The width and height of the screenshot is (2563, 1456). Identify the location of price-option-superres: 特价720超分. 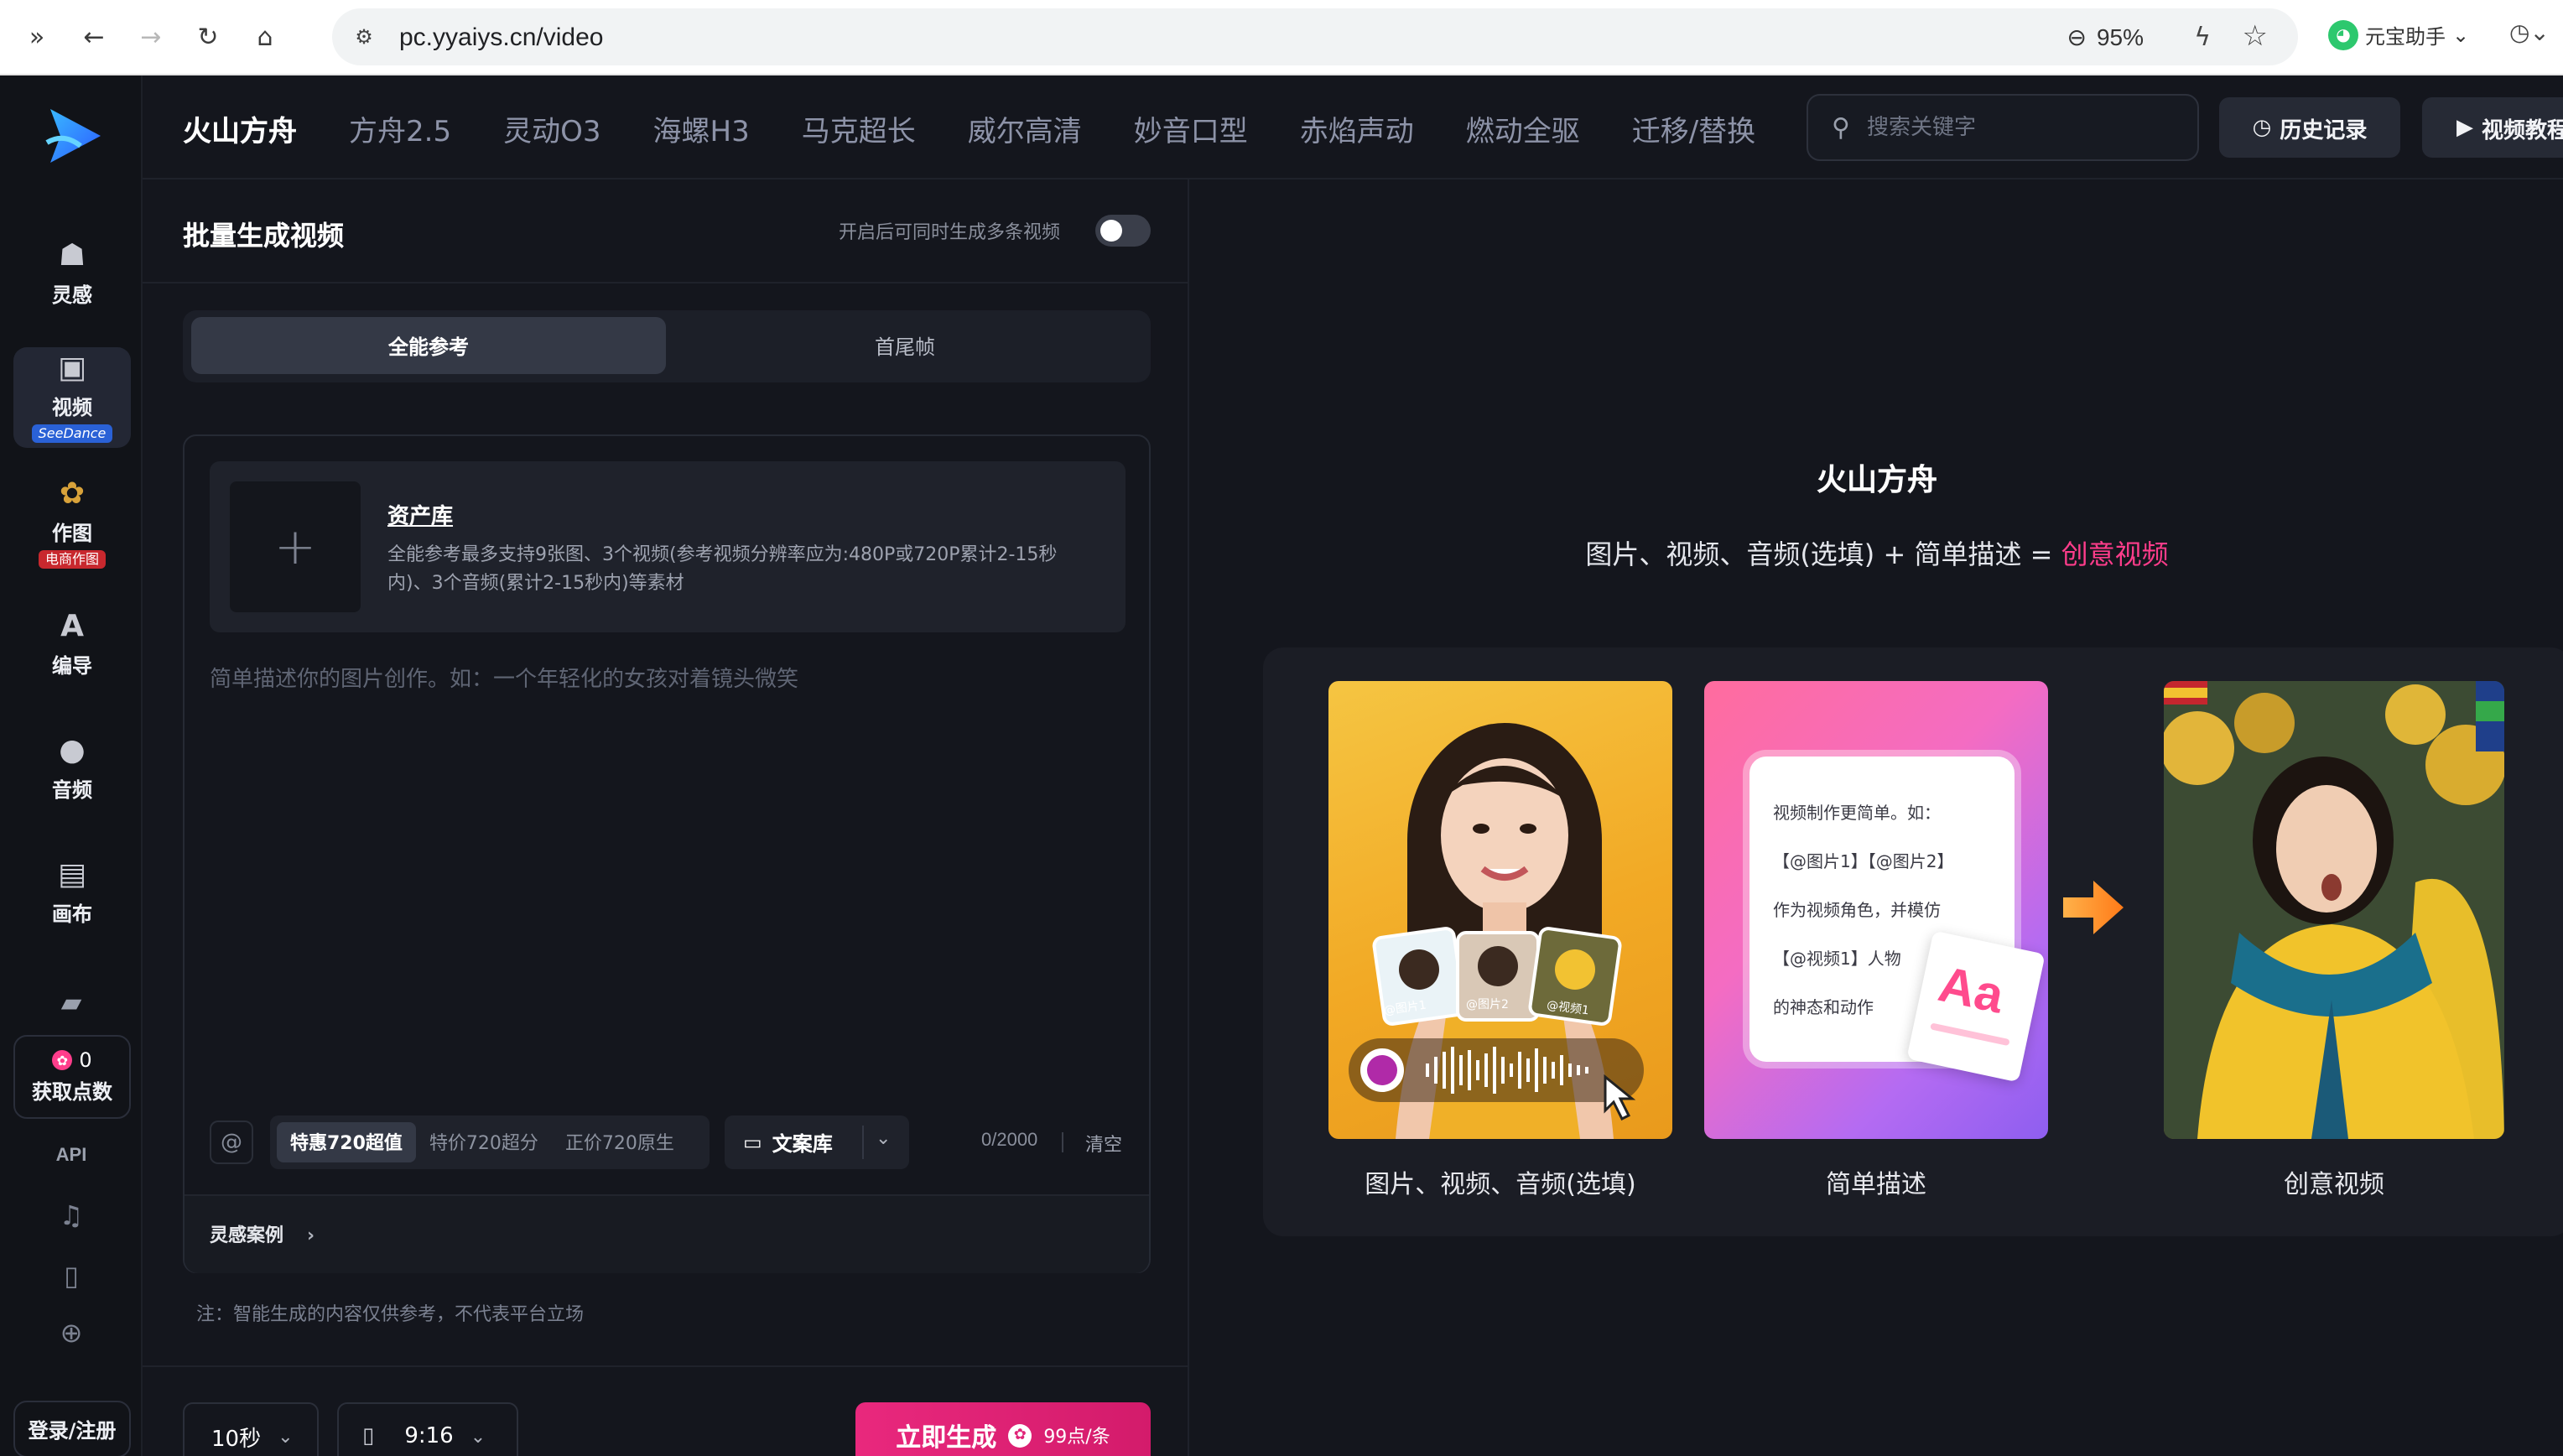
(484, 1142).